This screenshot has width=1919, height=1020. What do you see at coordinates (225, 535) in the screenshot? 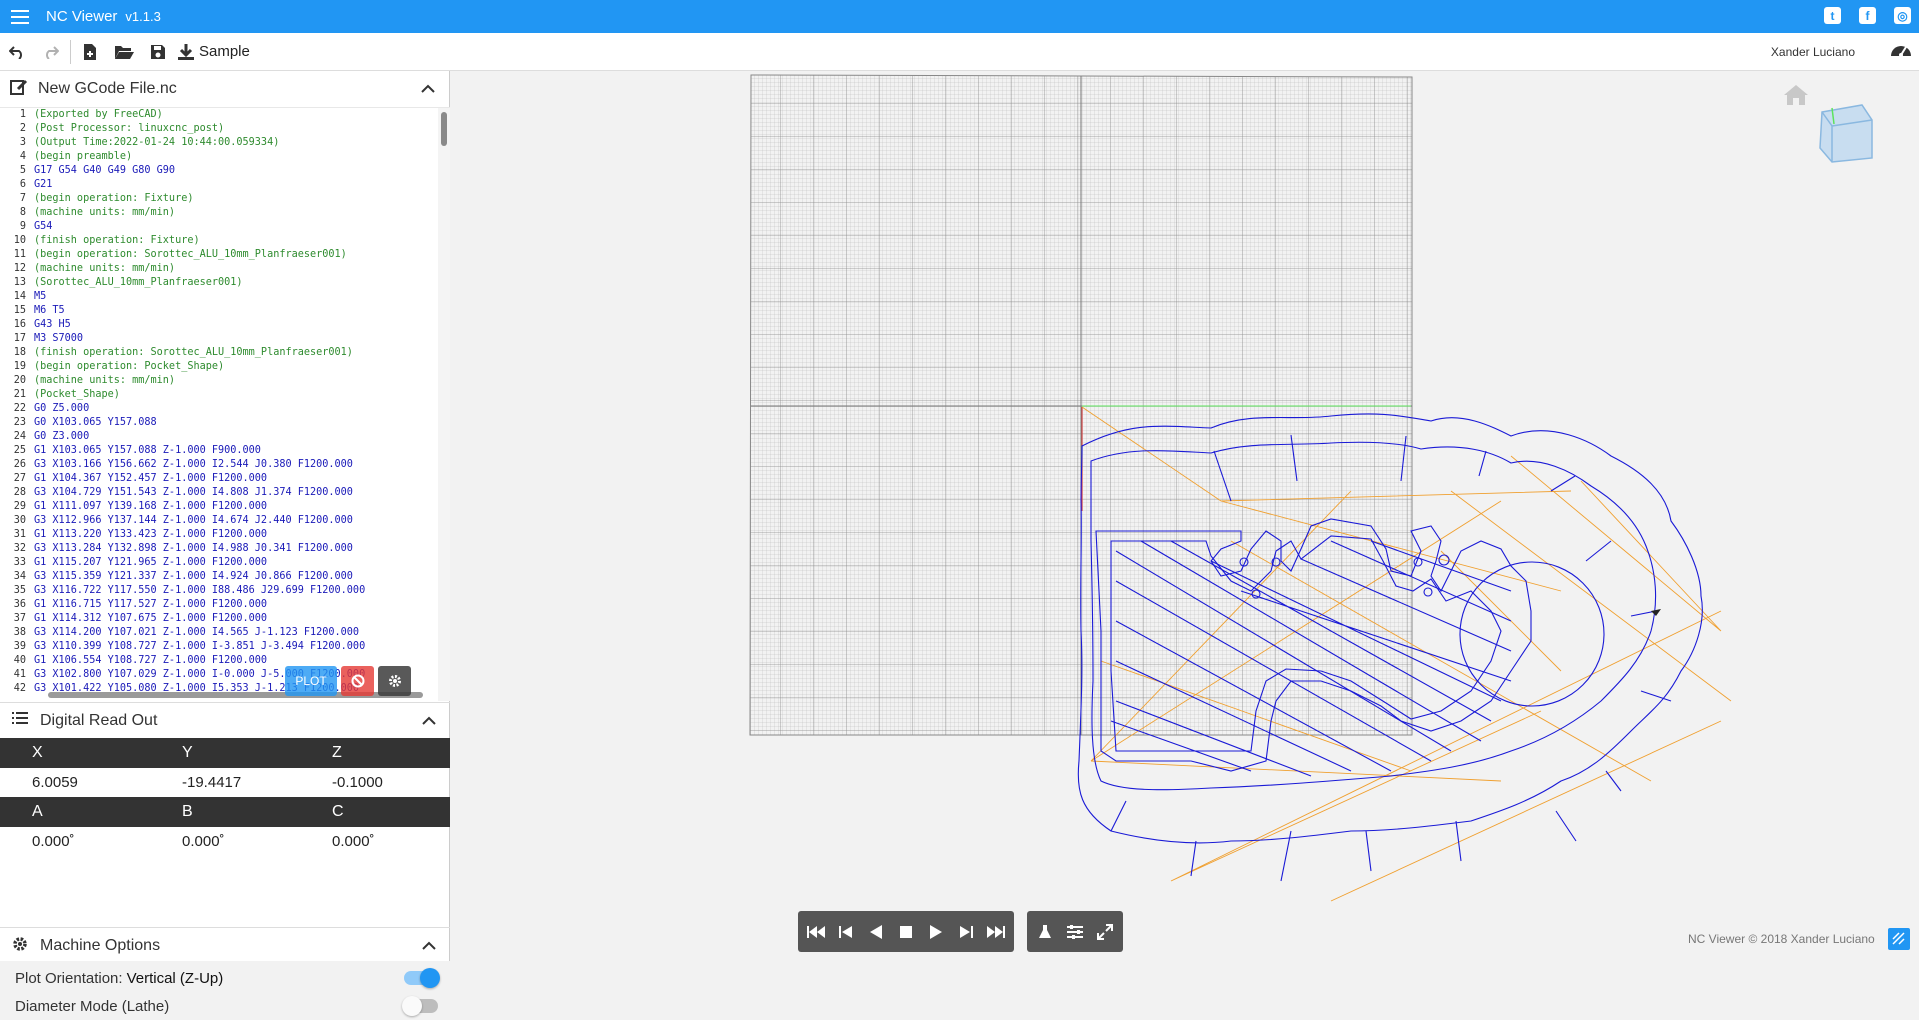
I see `code-line: 31 G1 X113.220 Y133.423 Z-1.000 F1200.000` at bounding box center [225, 535].